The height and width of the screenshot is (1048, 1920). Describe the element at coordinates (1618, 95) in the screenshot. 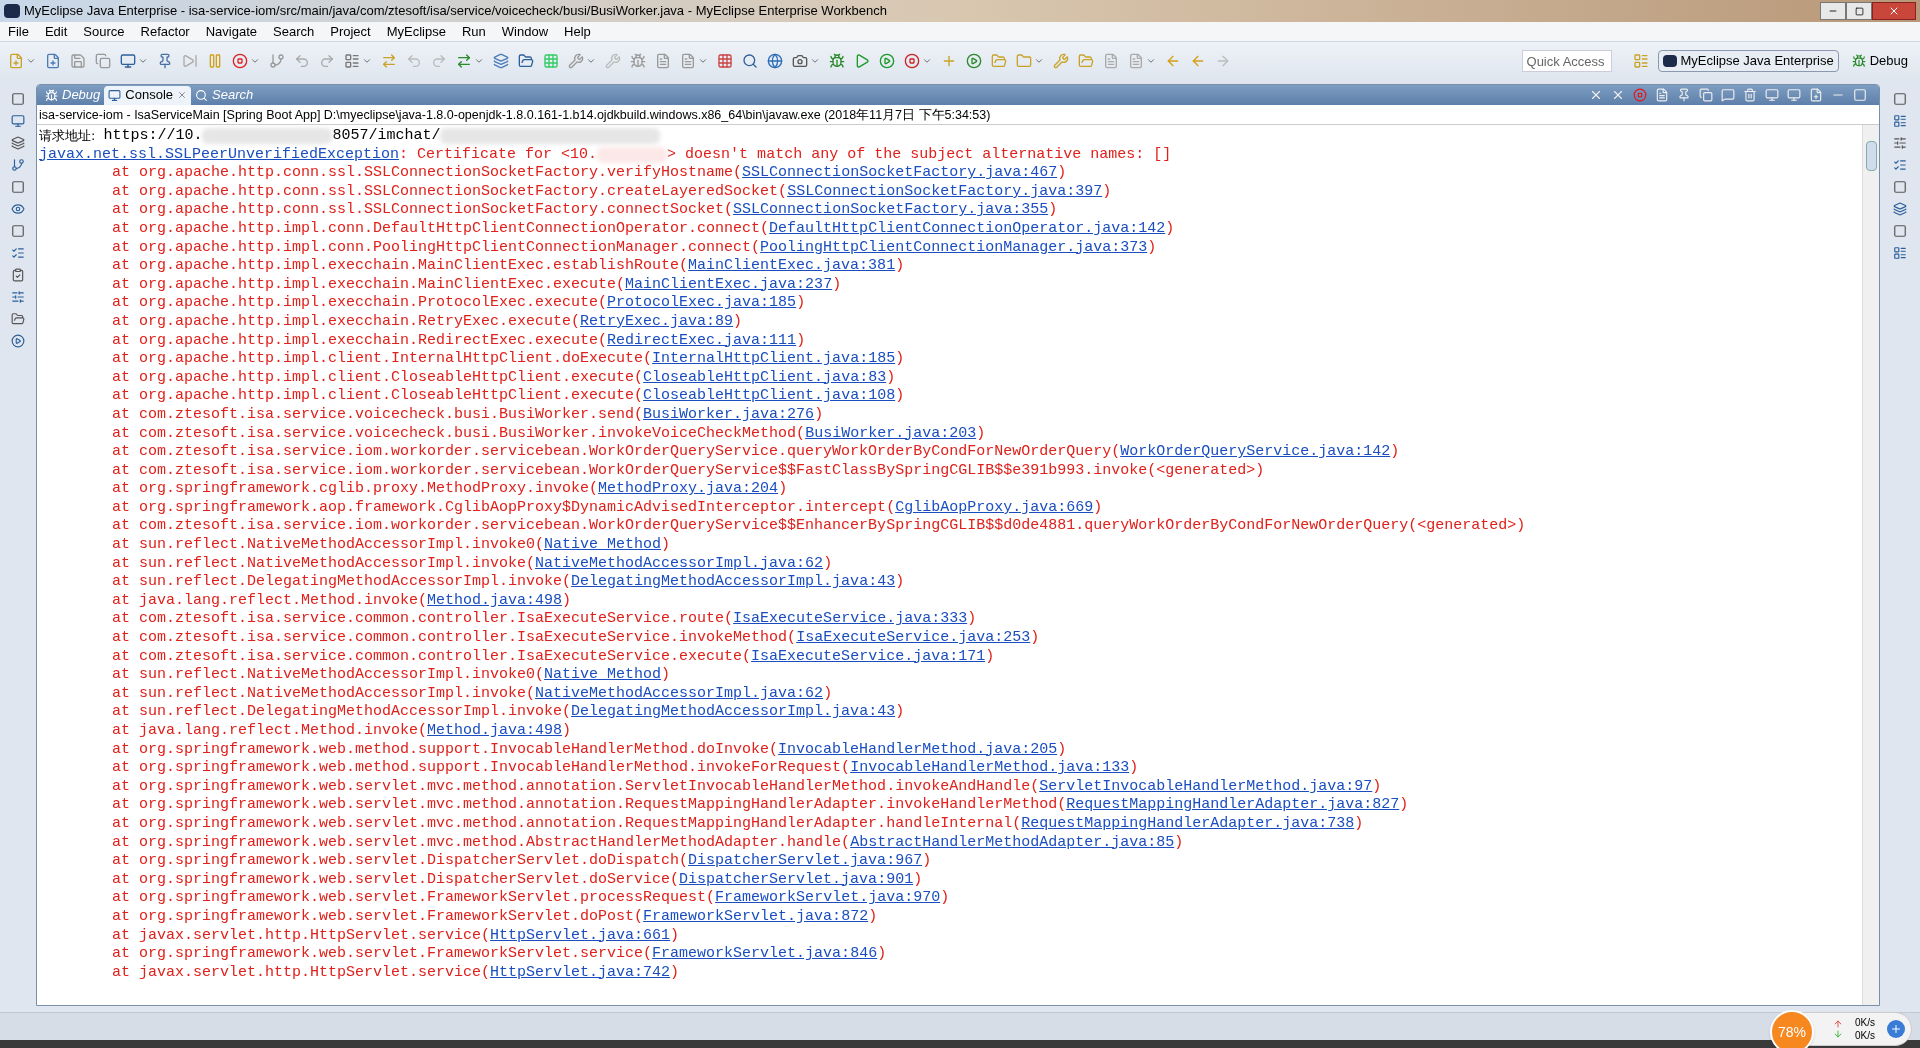

I see `remove-all-icon` at that location.